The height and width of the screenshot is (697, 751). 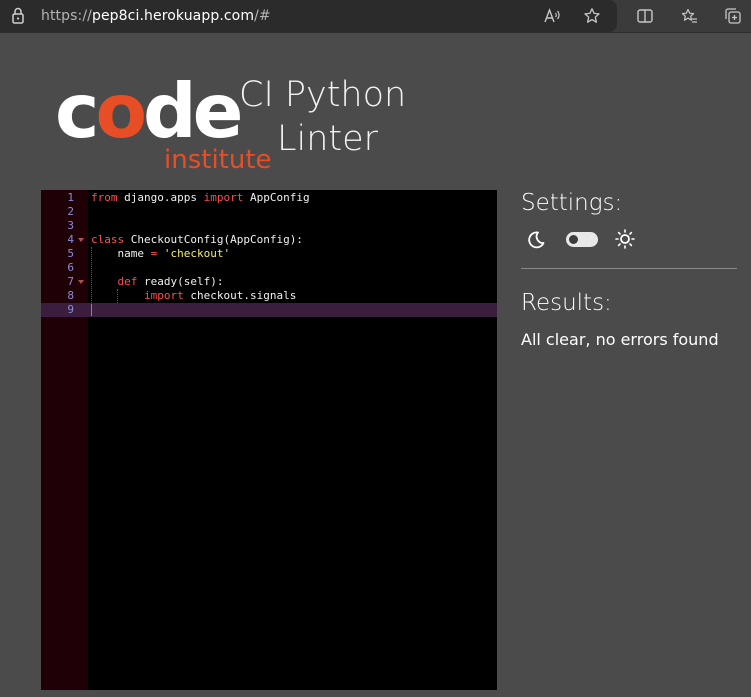 What do you see at coordinates (170, 281) in the screenshot?
I see `code-text: def ready(self):` at bounding box center [170, 281].